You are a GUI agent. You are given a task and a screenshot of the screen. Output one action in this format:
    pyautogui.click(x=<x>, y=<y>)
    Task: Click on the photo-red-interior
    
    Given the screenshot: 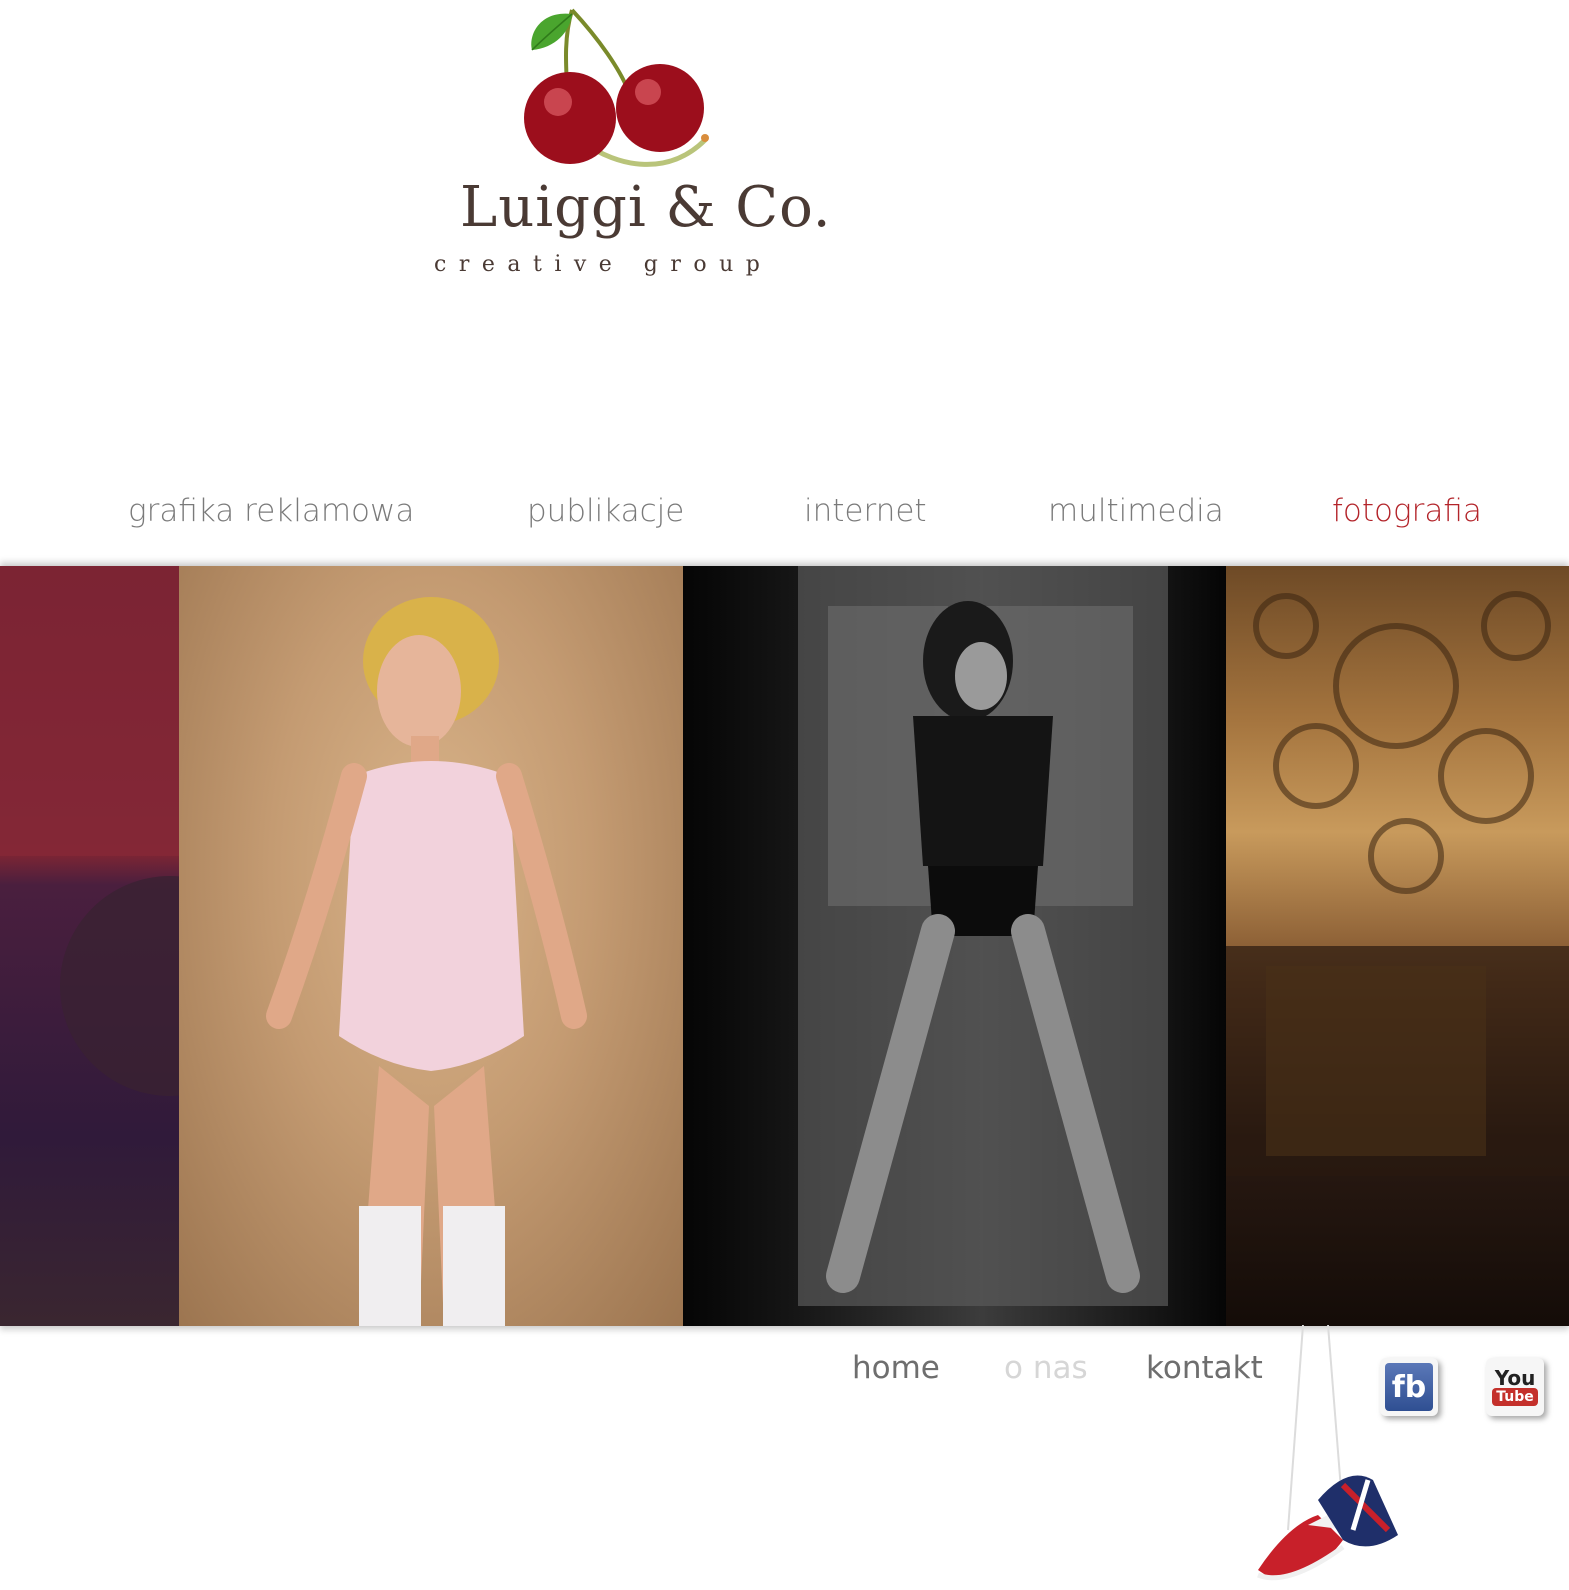 What is the action you would take?
    pyautogui.click(x=89, y=946)
    